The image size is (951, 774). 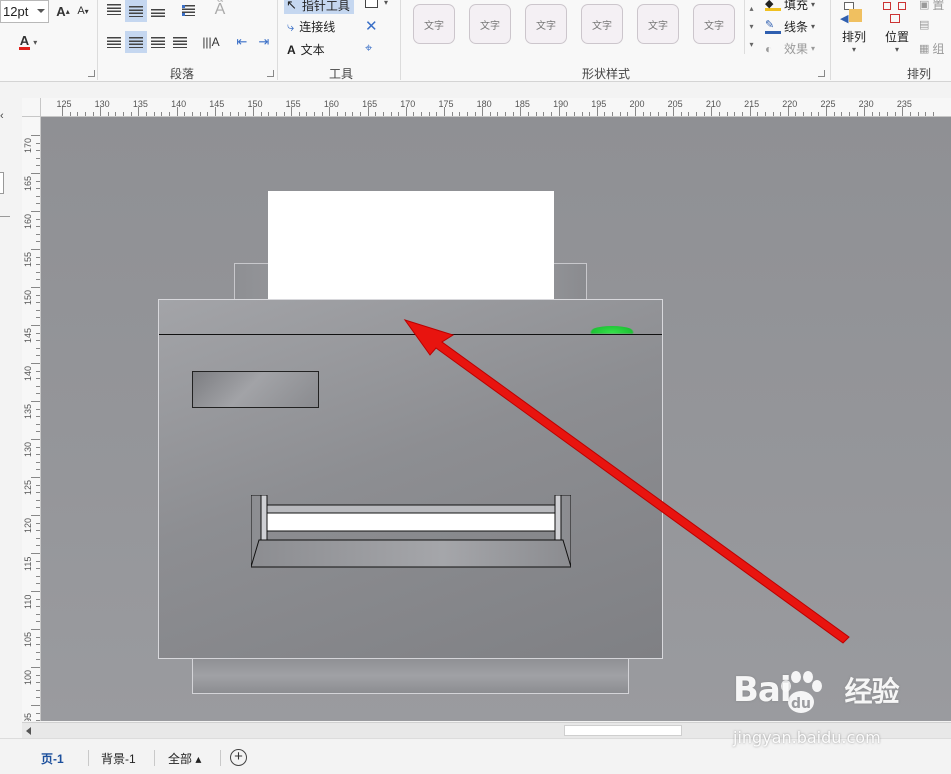 What do you see at coordinates (828, 104) in the screenshot?
I see `ruler-label: 225` at bounding box center [828, 104].